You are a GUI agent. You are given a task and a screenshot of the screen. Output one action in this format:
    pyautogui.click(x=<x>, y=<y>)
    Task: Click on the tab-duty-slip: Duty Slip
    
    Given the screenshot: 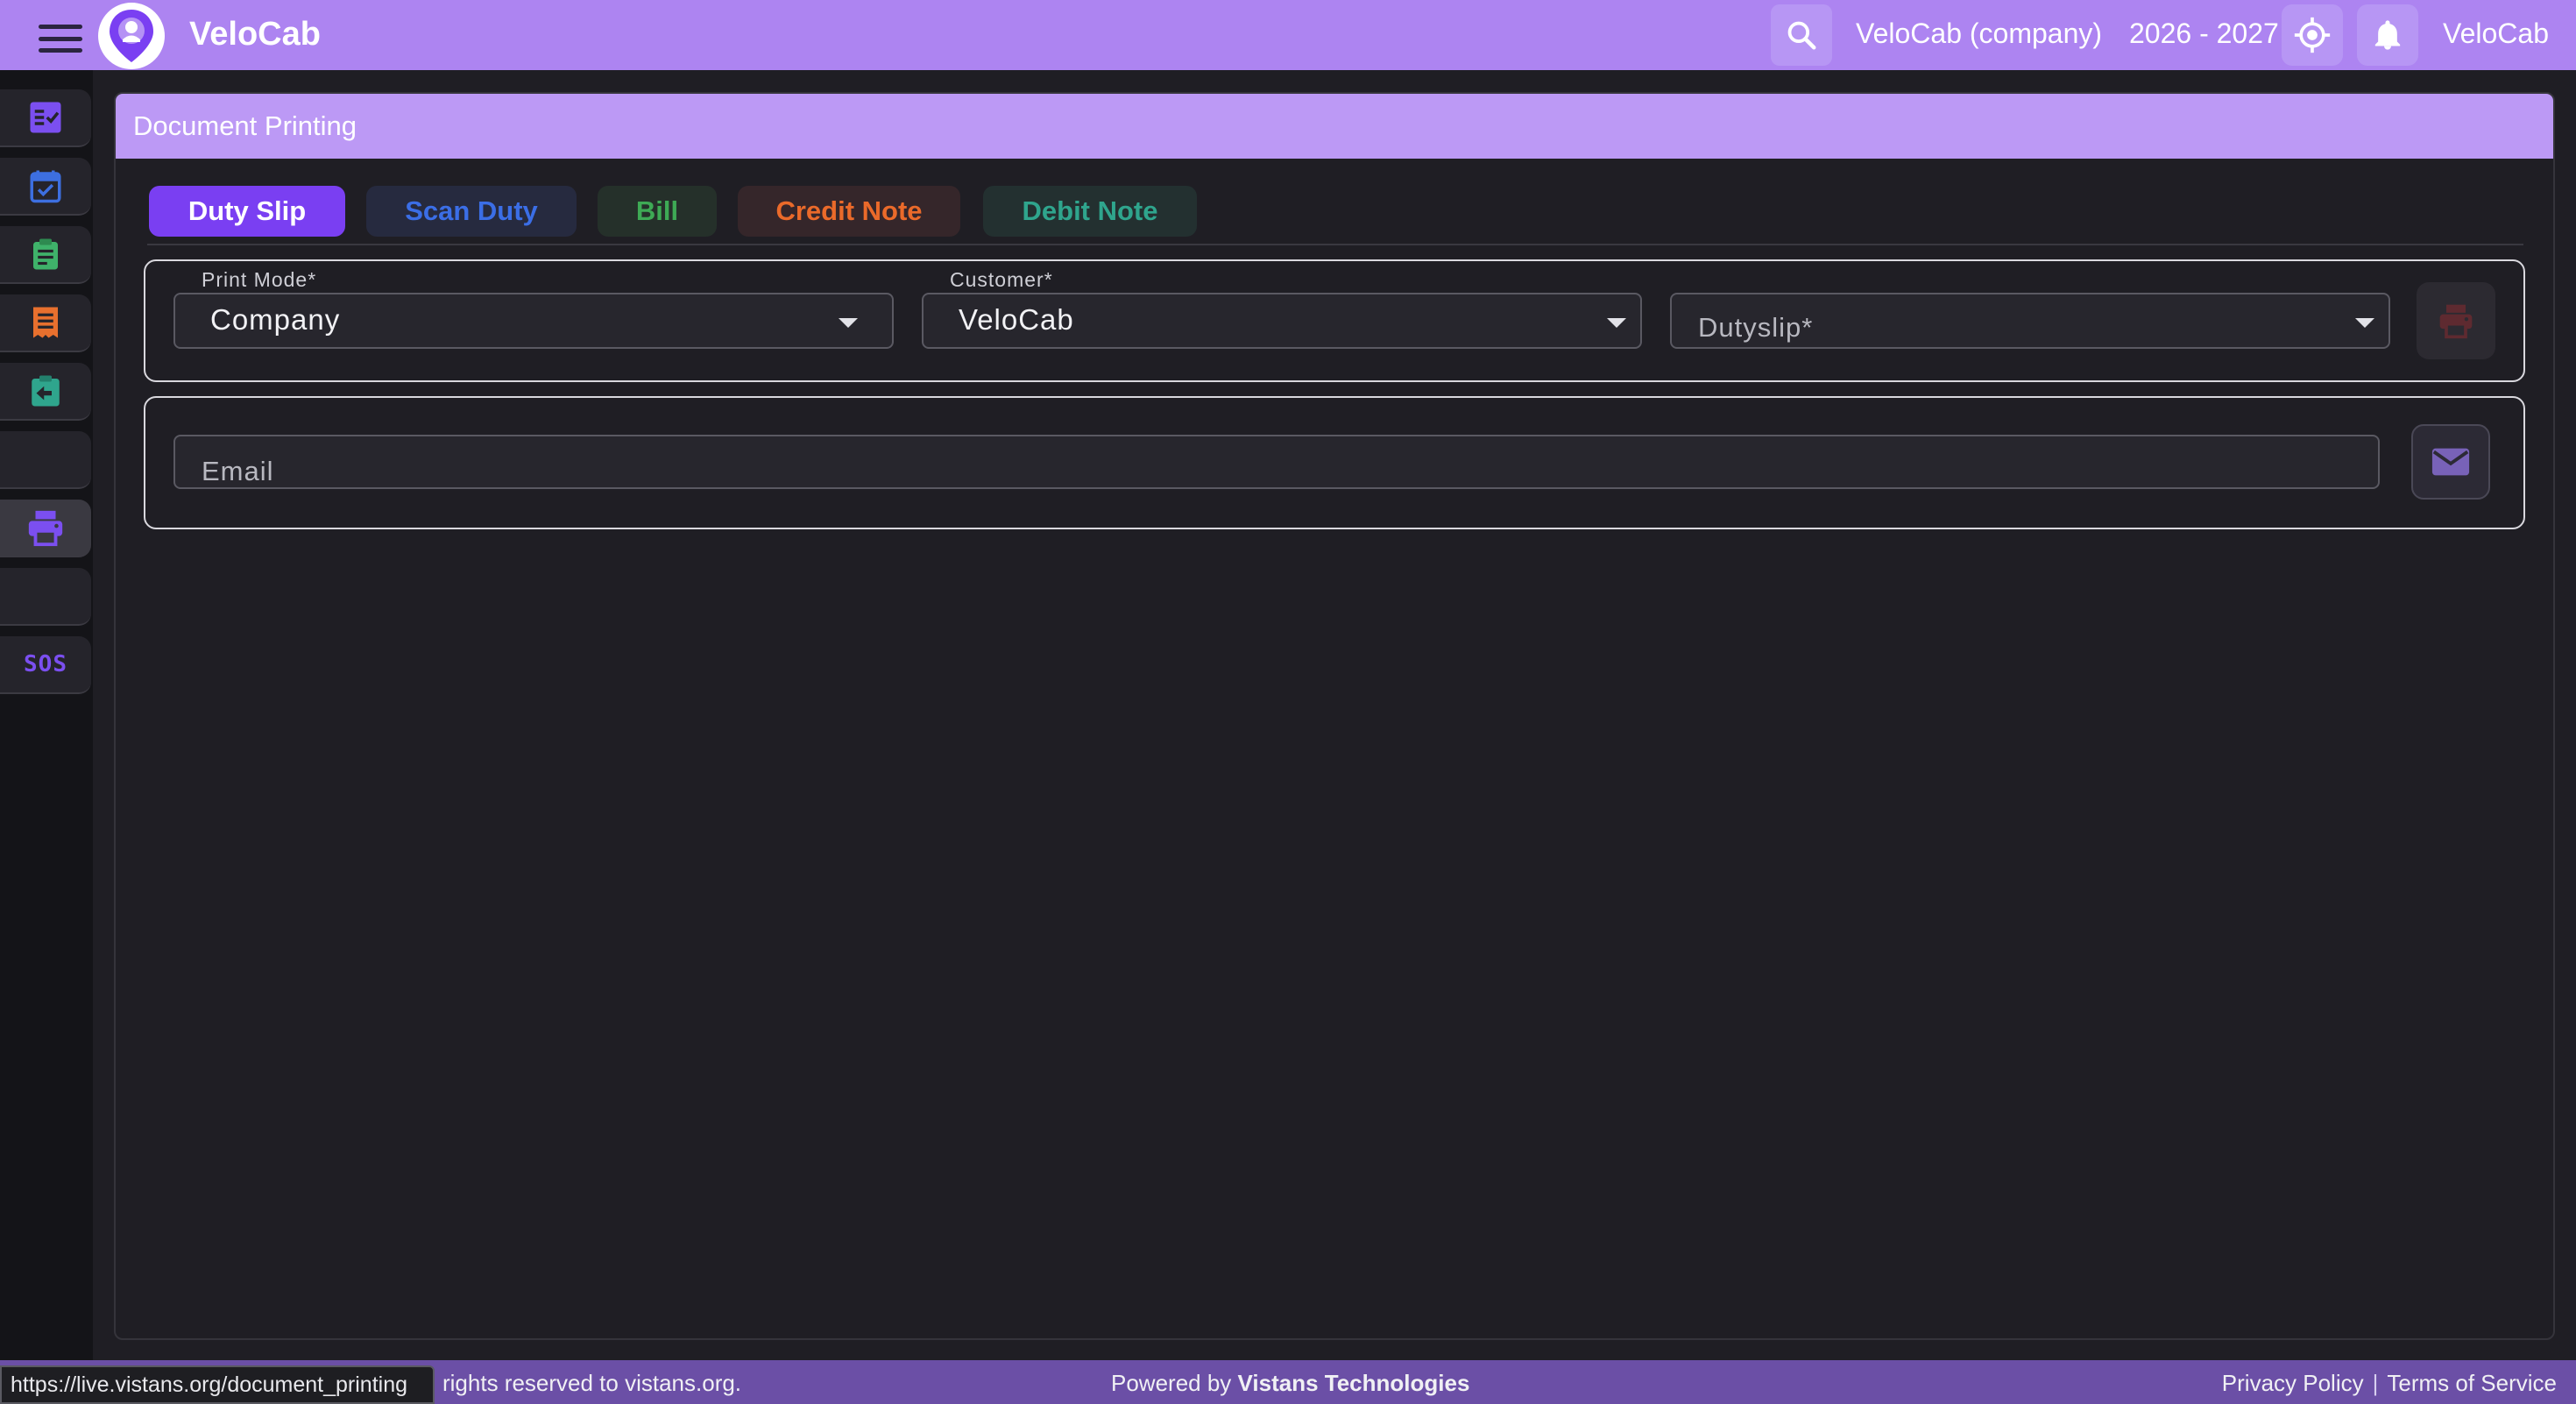 What is the action you would take?
    pyautogui.click(x=247, y=211)
    